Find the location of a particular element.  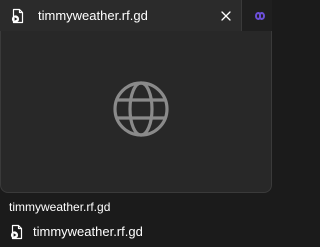

tab-title: timmyweather.rf.gd is located at coordinates (93, 15).